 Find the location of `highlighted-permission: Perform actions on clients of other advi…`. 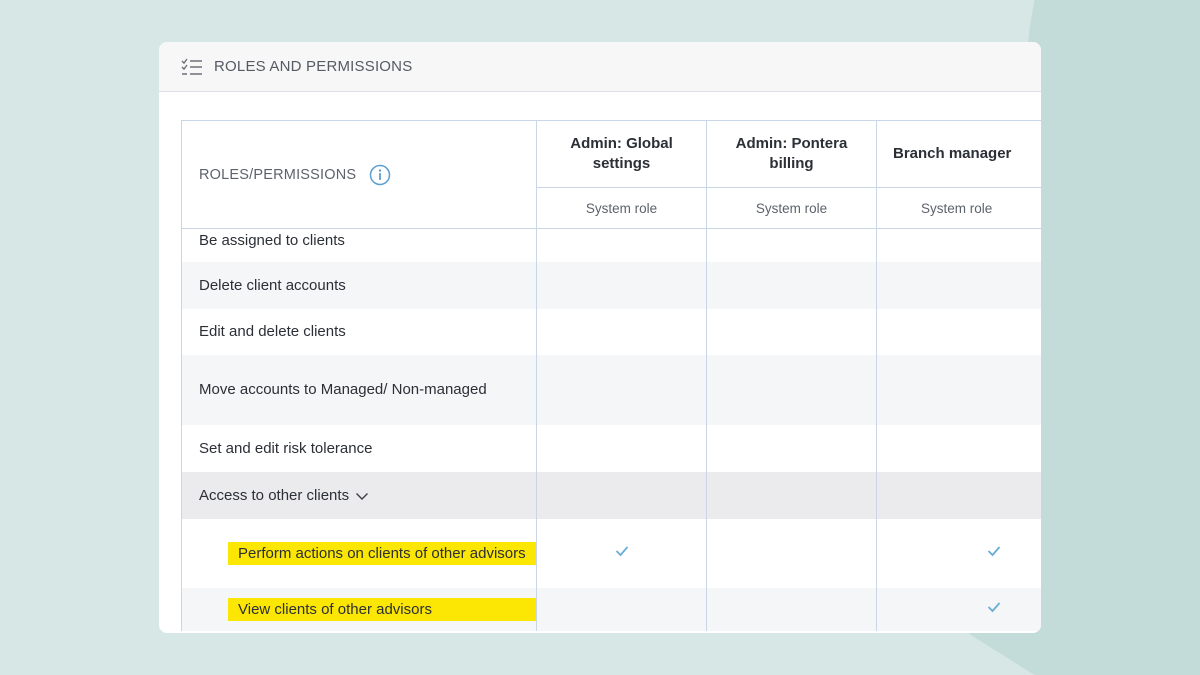

highlighted-permission: Perform actions on clients of other advi… is located at coordinates (382, 553).